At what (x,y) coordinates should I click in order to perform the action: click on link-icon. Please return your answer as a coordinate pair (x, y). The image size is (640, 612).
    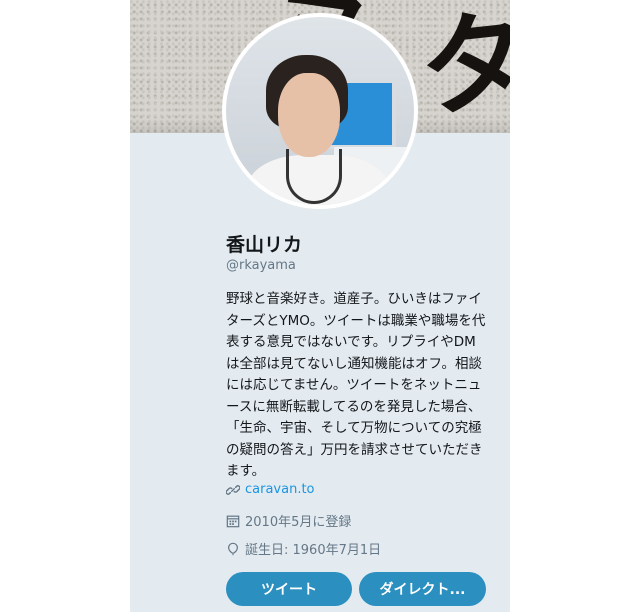
    Looking at the image, I should click on (233, 489).